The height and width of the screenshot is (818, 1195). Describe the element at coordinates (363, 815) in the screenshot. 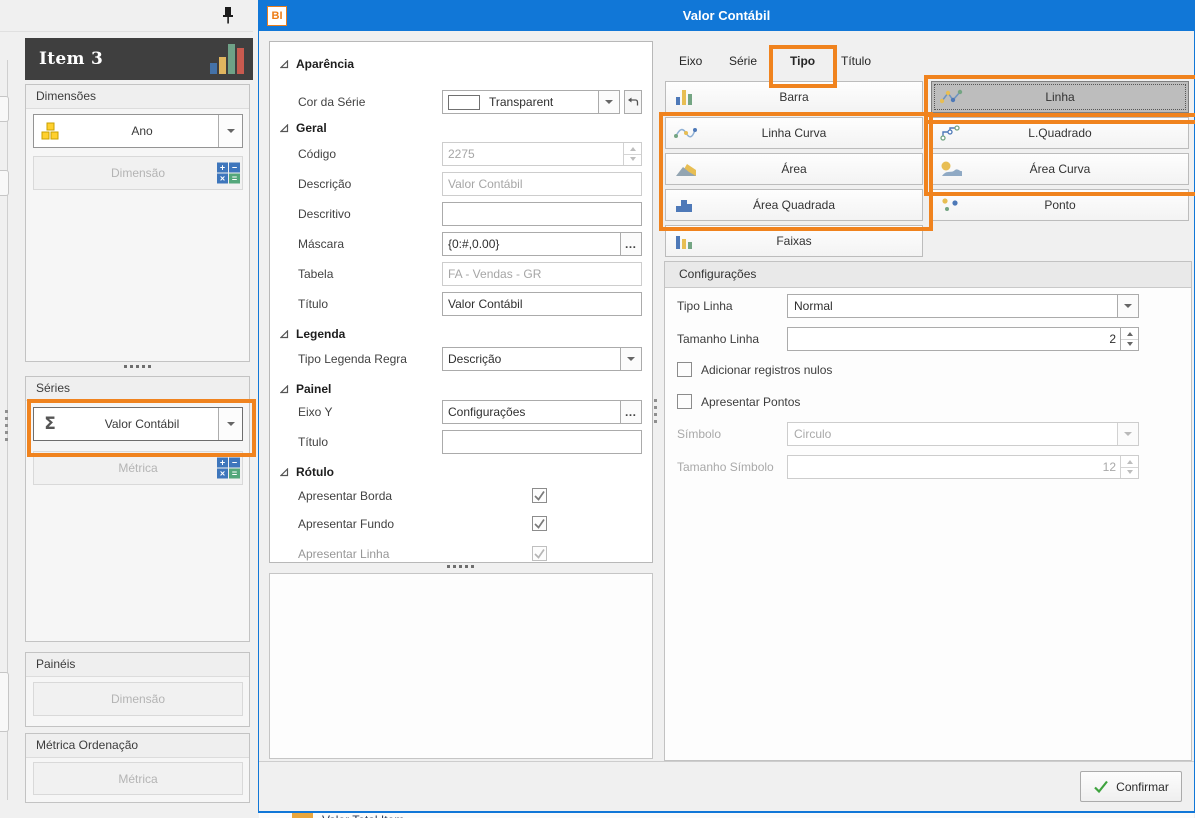

I see `legend-label: Valor Total Item` at that location.